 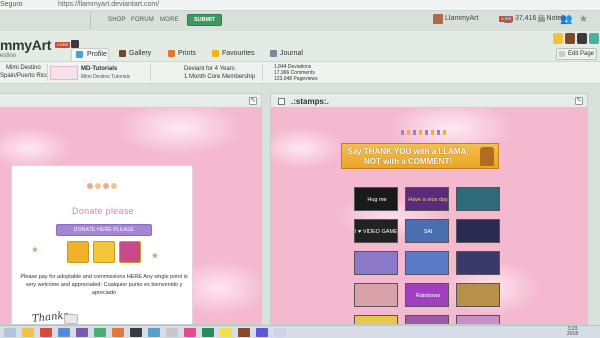 I want to click on stamps-edit-icon: ✎, so click(x=579, y=101).